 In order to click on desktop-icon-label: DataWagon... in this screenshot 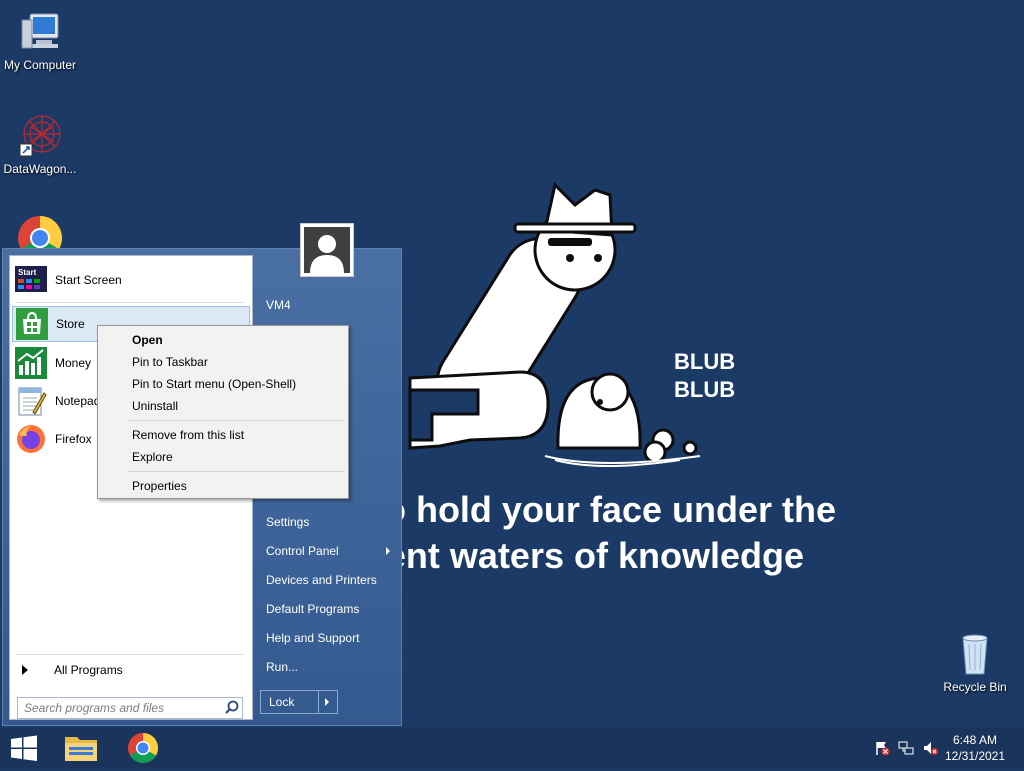, I will do `click(40, 169)`.